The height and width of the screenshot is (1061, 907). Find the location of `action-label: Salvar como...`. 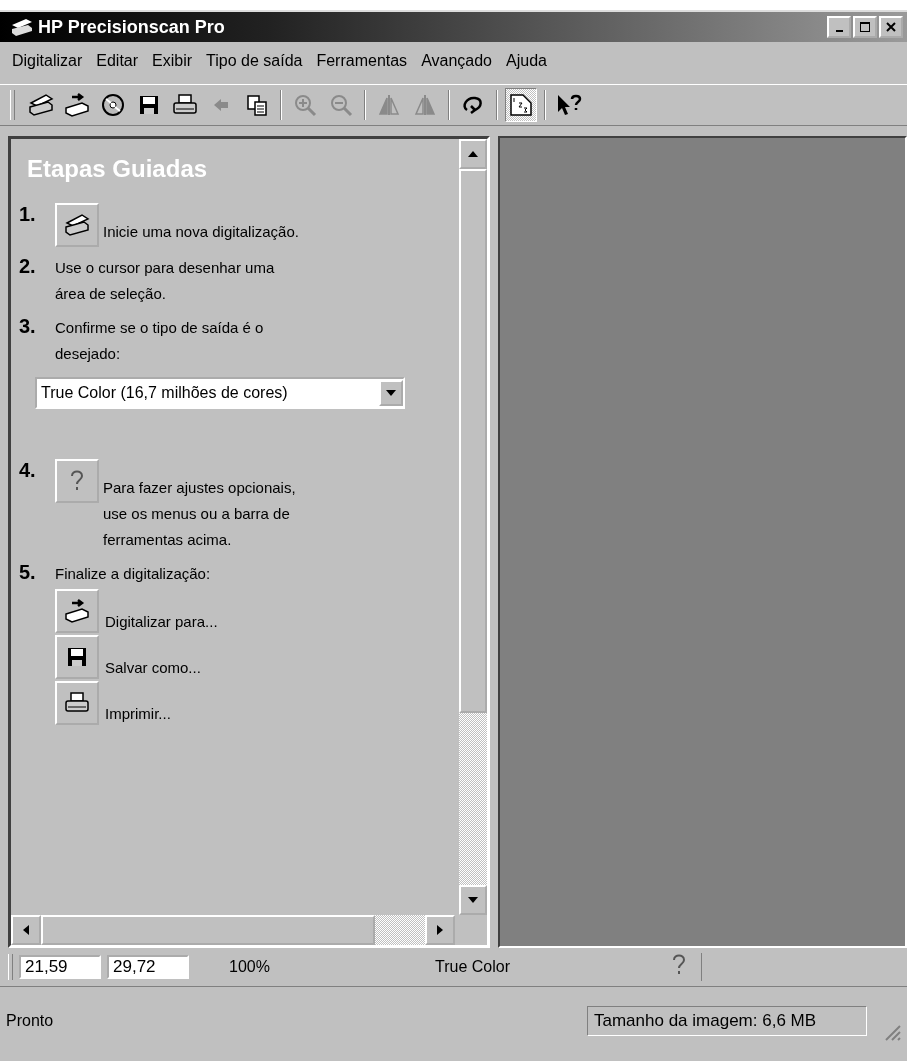

action-label: Salvar como... is located at coordinates (153, 668).